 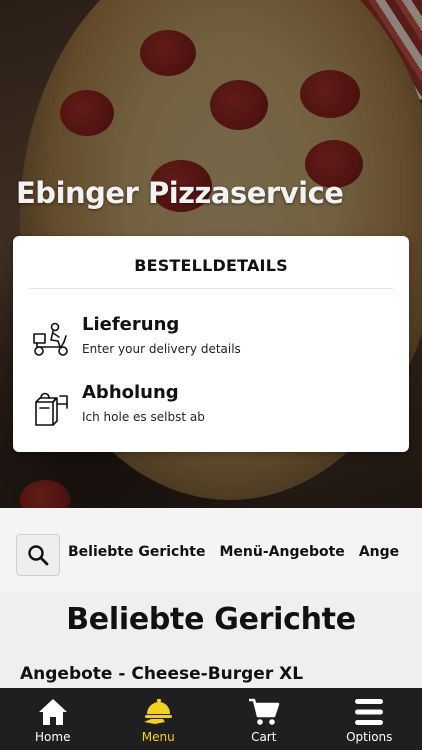 What do you see at coordinates (53, 737) in the screenshot?
I see `nav-home-label: Home` at bounding box center [53, 737].